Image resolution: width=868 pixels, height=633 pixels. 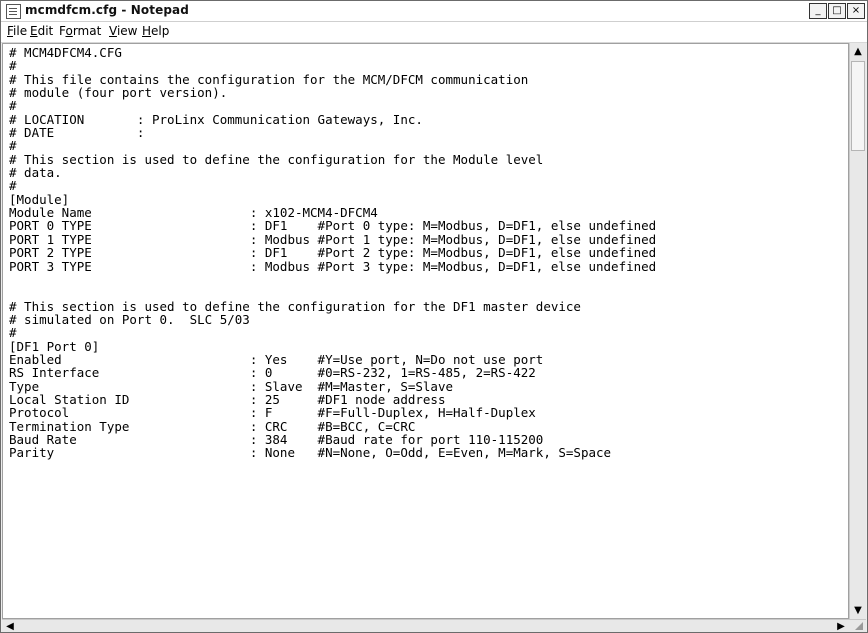 What do you see at coordinates (818, 11) in the screenshot?
I see `minimize-button: _` at bounding box center [818, 11].